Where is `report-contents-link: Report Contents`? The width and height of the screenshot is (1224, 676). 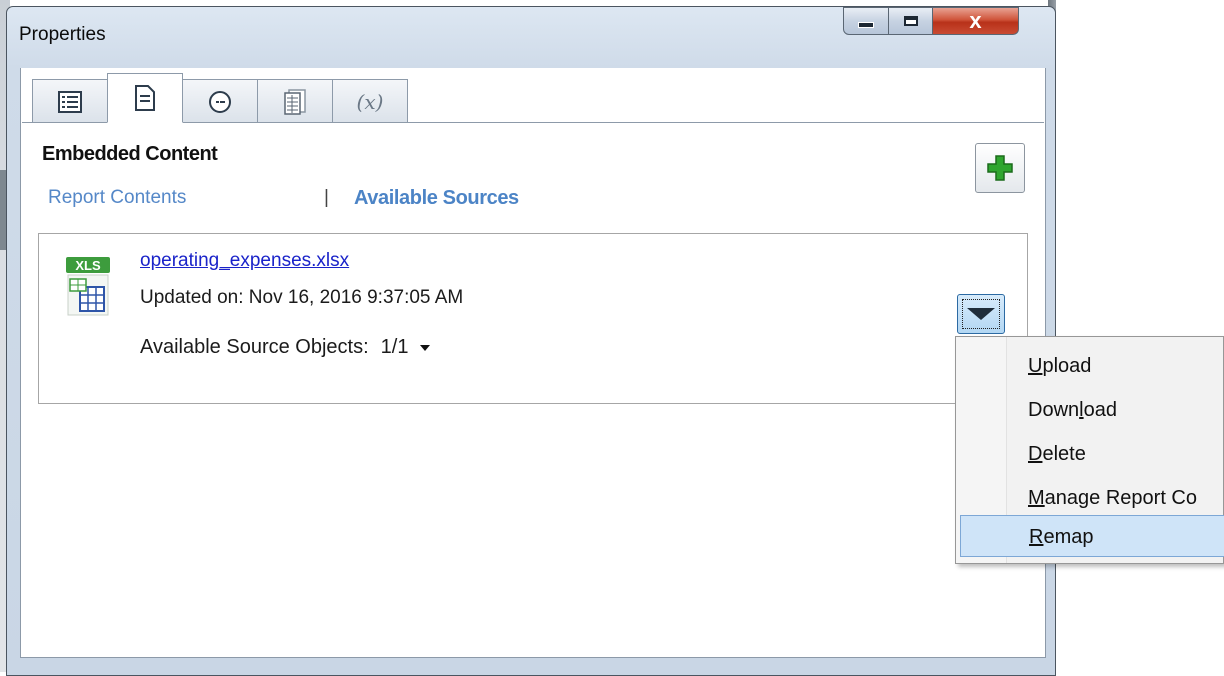 report-contents-link: Report Contents is located at coordinates (117, 198).